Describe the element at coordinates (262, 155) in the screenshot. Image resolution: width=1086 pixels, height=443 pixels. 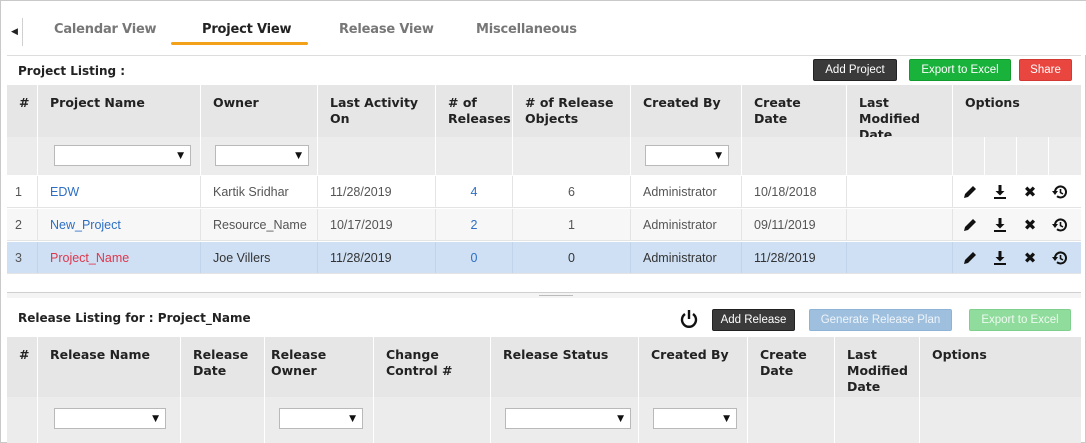
I see `owner-filter-select: ▼` at that location.